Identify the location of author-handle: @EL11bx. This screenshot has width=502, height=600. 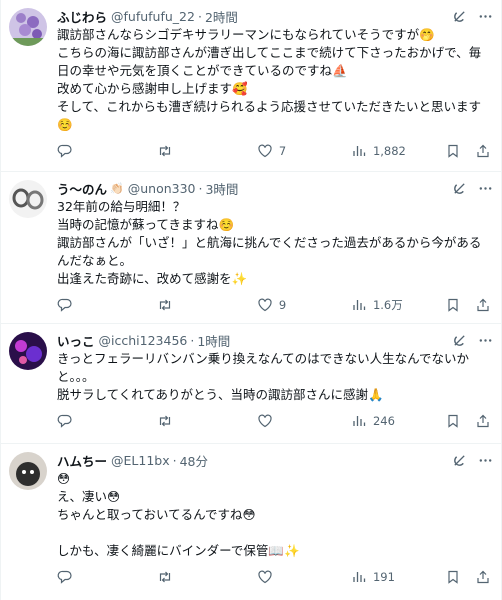
(140, 460).